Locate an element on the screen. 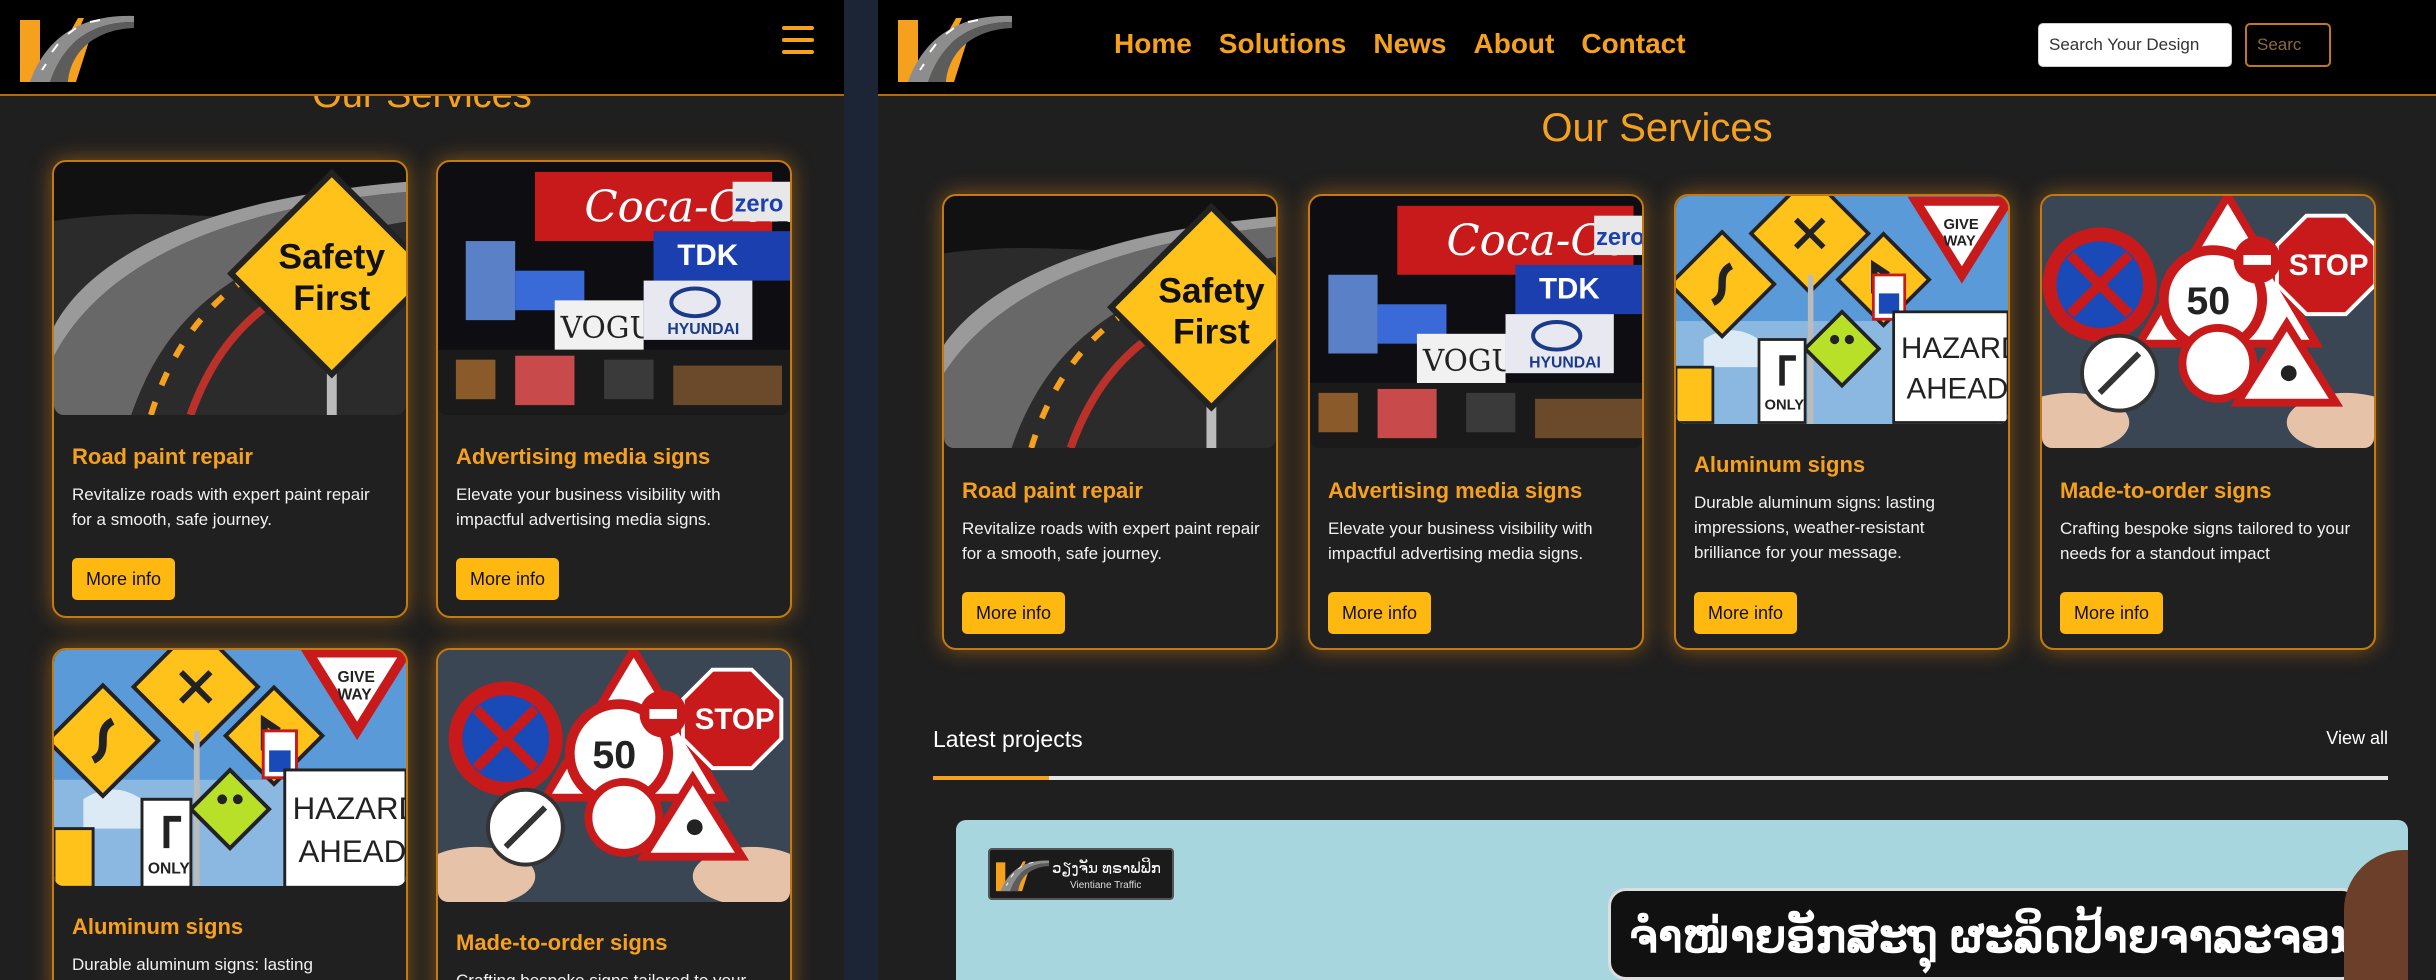 The width and height of the screenshot is (2436, 980). nav-solutions: Solutions is located at coordinates (1283, 44).